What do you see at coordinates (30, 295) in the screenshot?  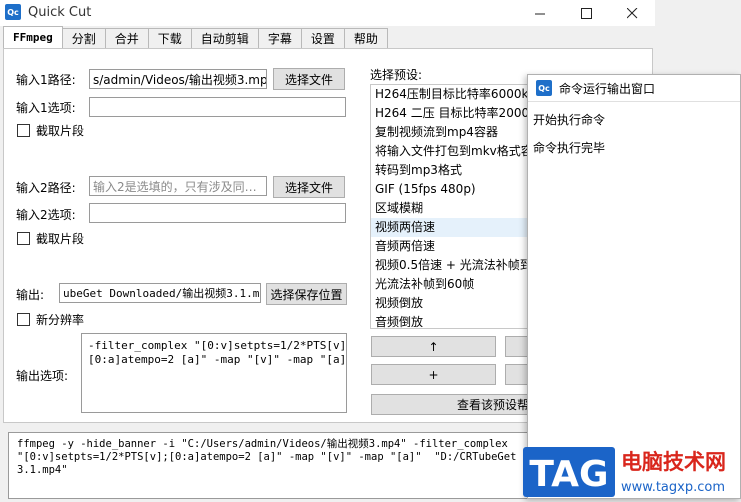 I see `output-label: 输出:` at bounding box center [30, 295].